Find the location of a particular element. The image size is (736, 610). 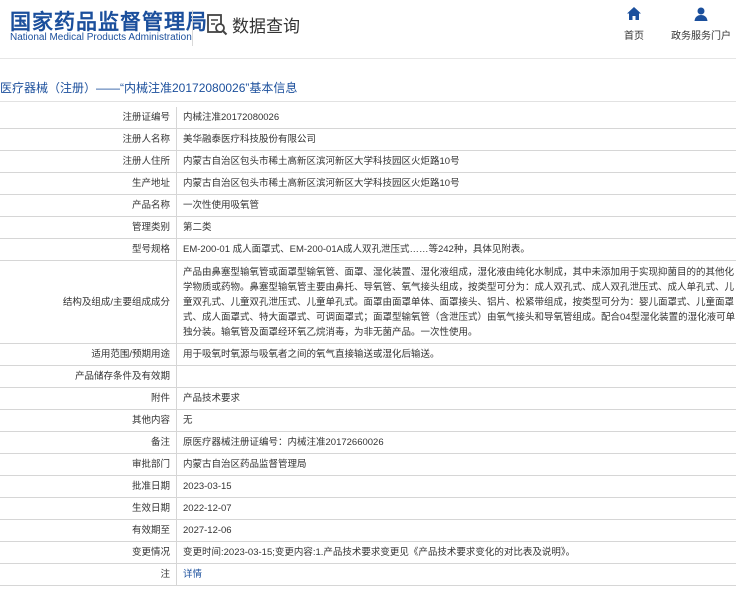

table-row: 审批部门 内蒙古自治区药品监督管理局 is located at coordinates (368, 464).